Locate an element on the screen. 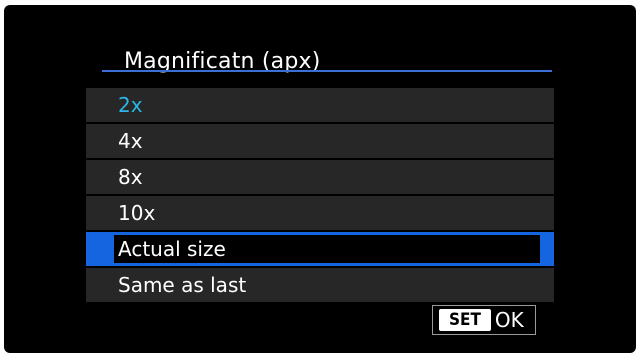 The image size is (640, 361). option-label: 10x is located at coordinates (137, 213).